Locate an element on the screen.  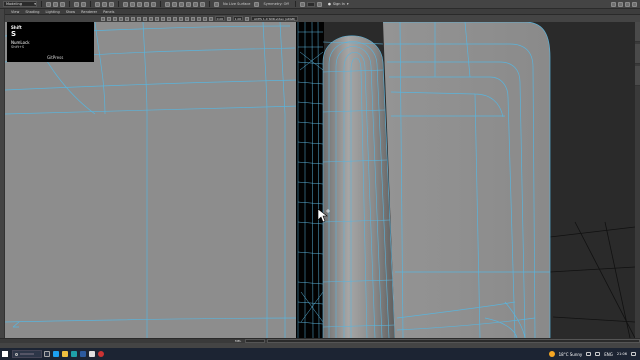
symmetry-label: Symmetry: Off is located at coordinates (275, 4).